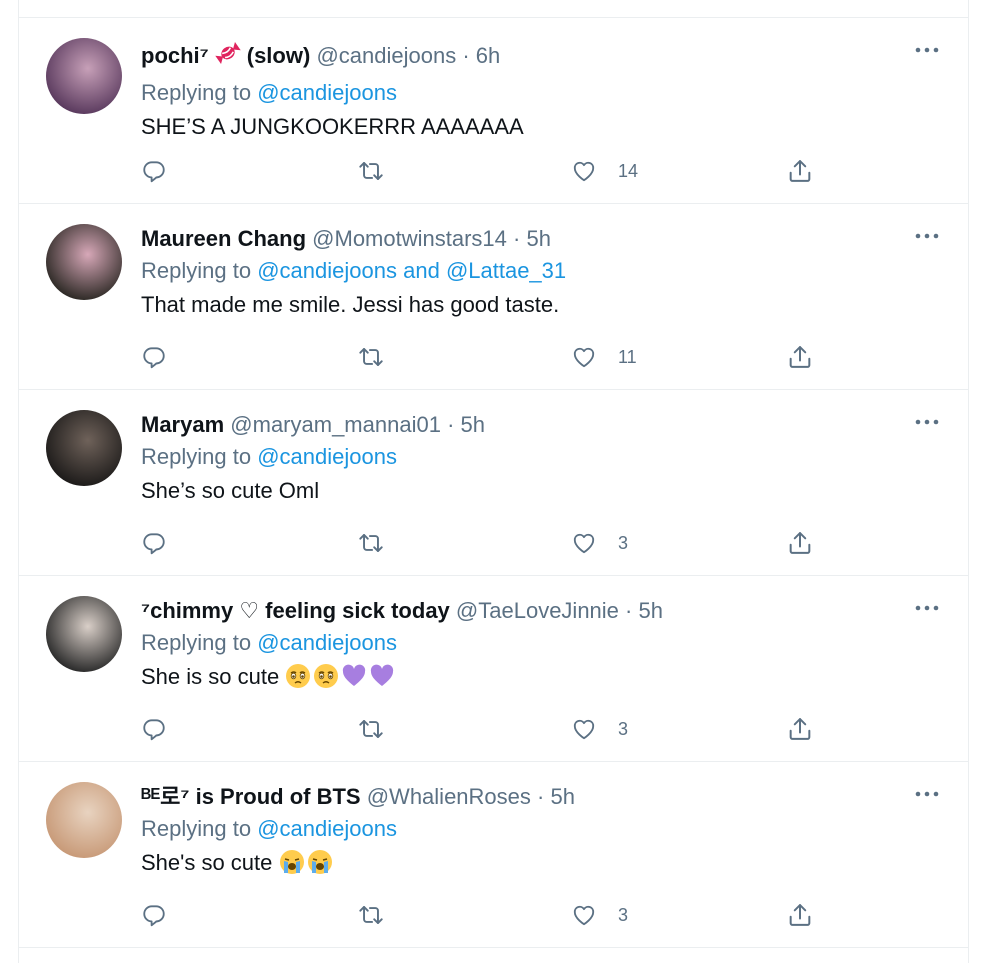 This screenshot has height=963, width=994. I want to click on display-name: Maureen Chang, so click(223, 238).